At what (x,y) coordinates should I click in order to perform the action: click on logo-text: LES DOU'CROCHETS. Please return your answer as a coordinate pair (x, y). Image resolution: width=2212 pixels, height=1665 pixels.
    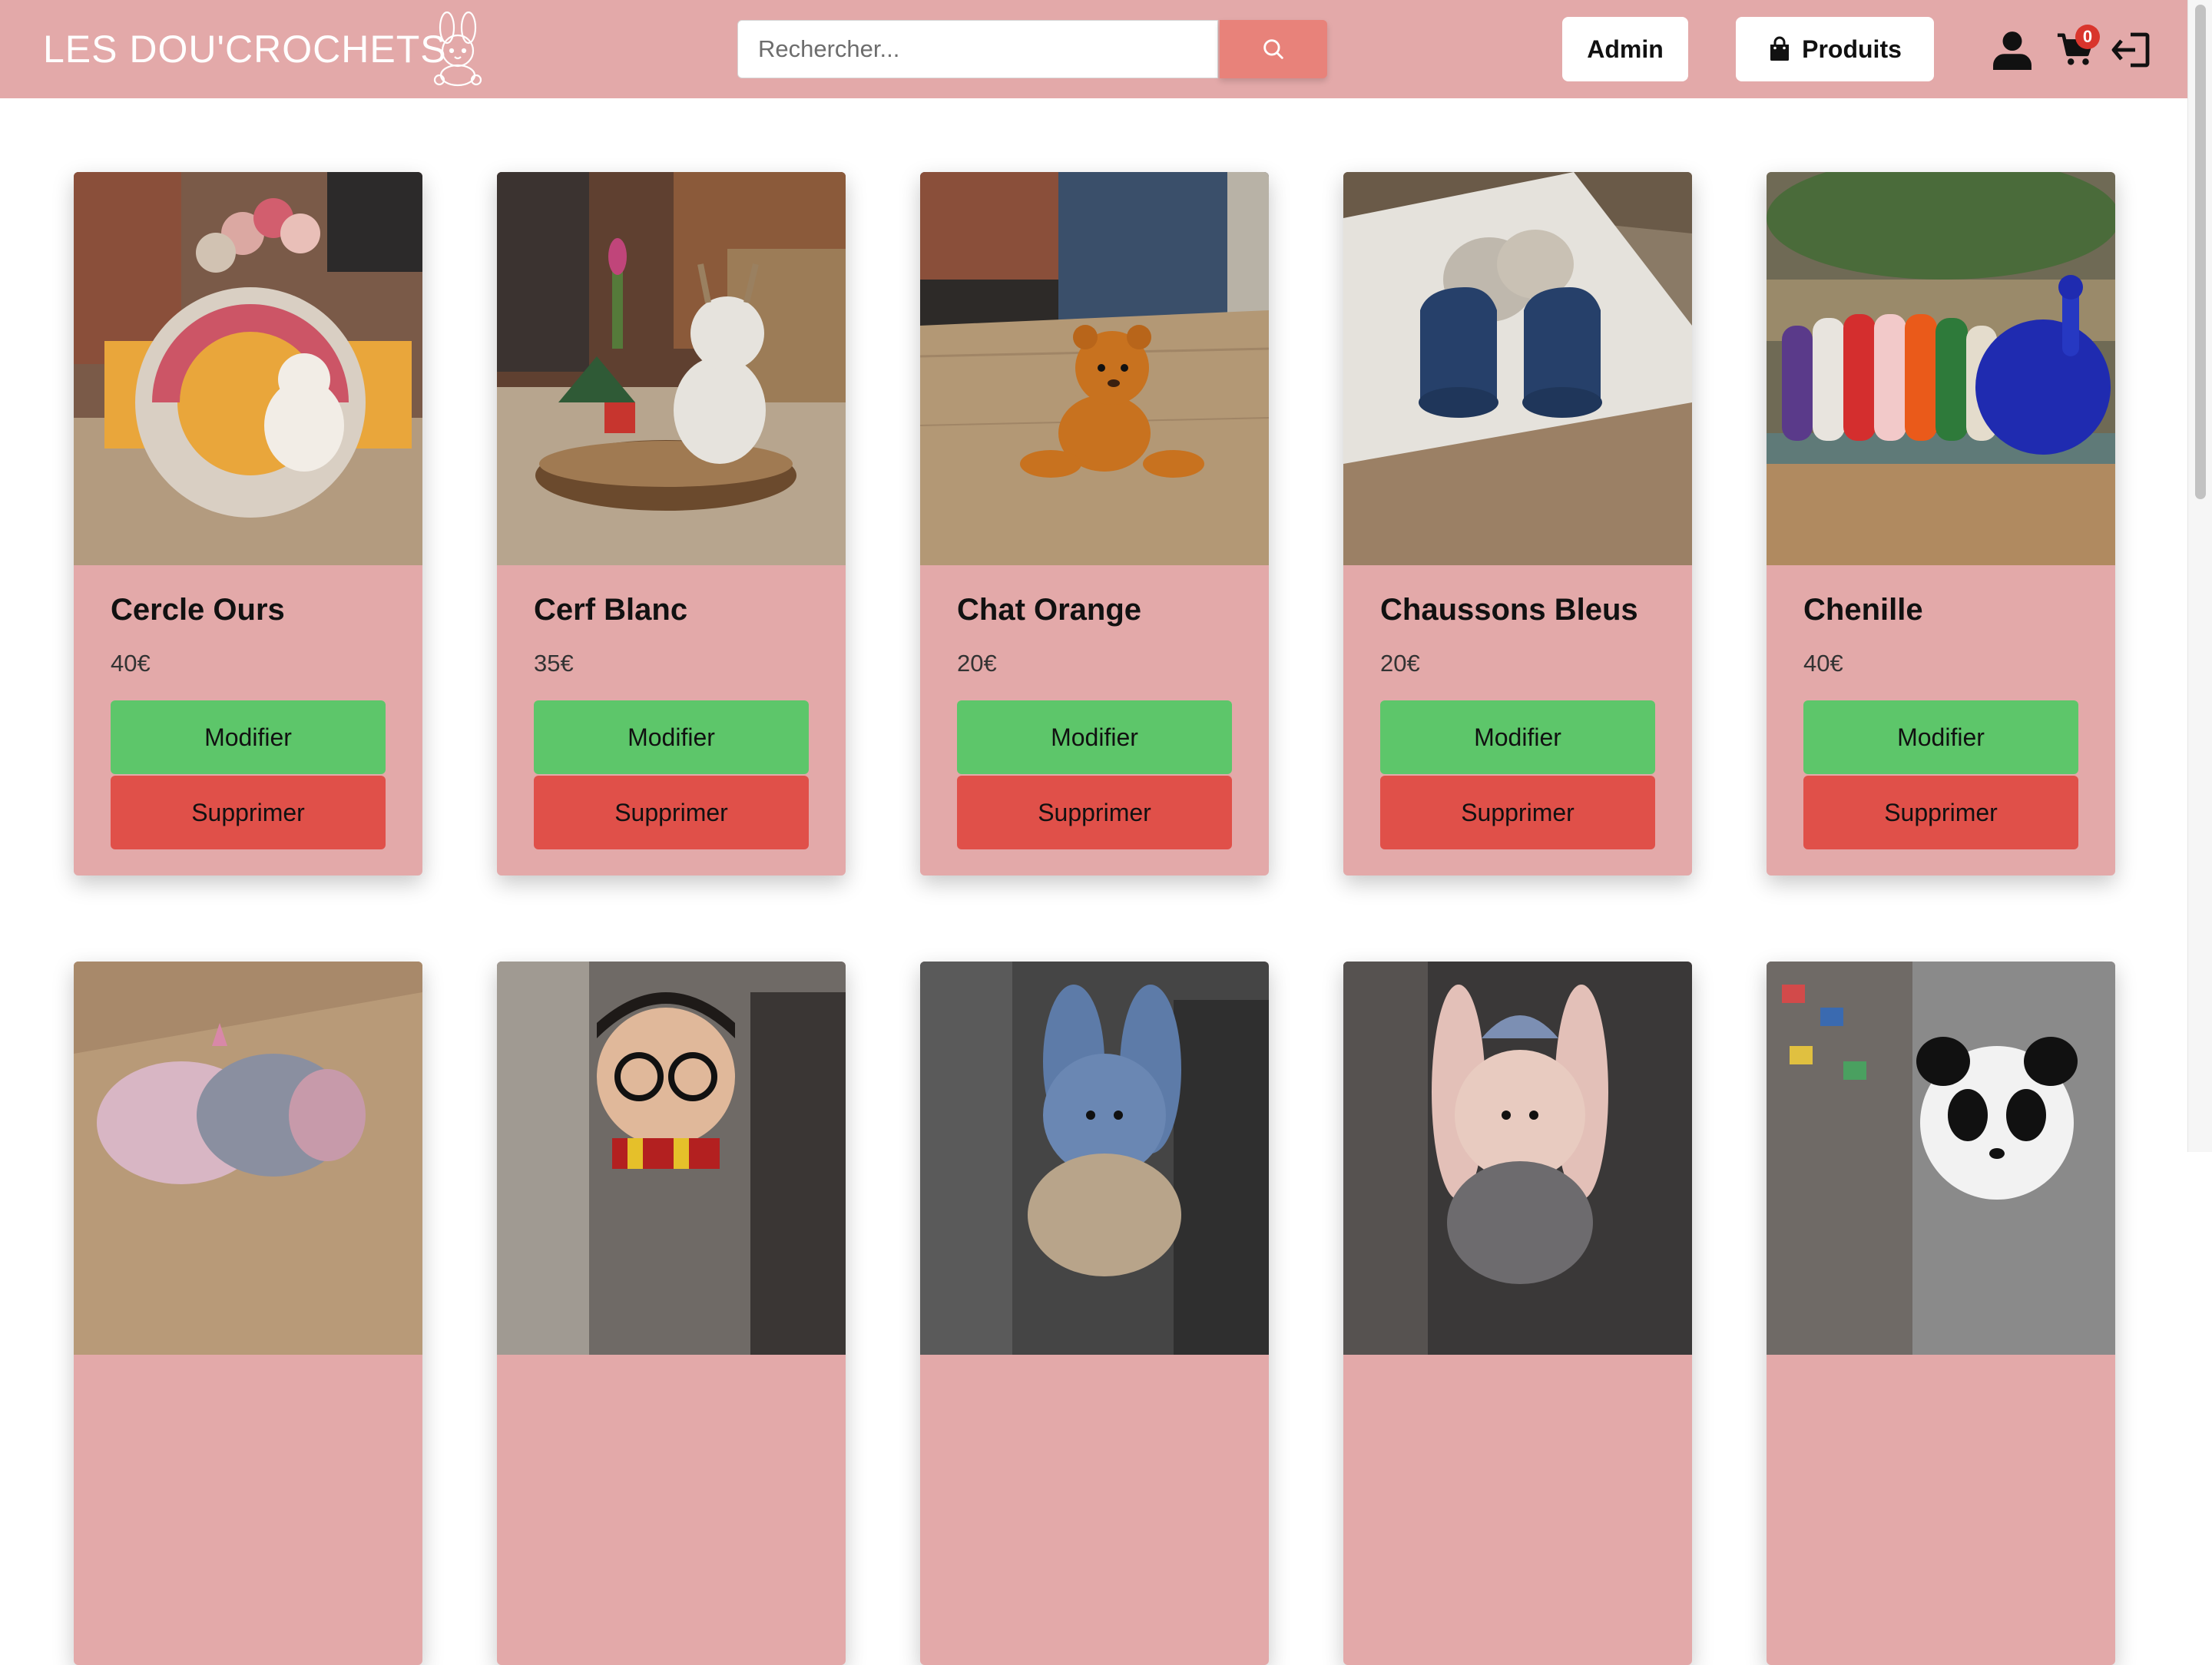
    Looking at the image, I should click on (245, 49).